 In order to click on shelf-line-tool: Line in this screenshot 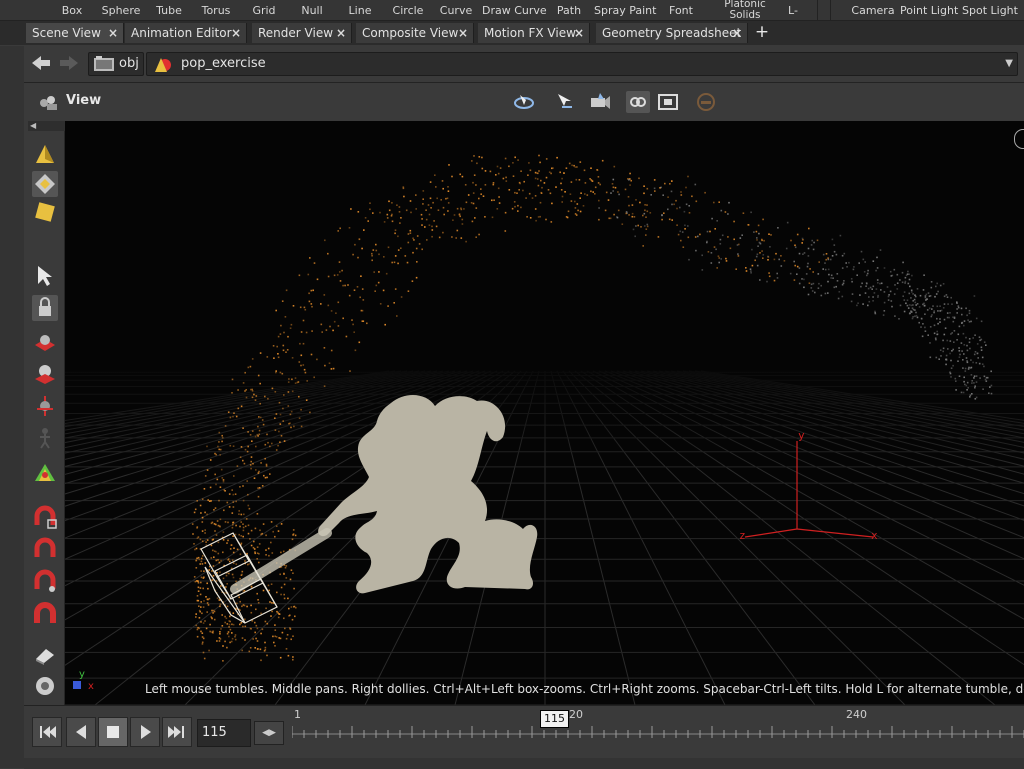, I will do `click(360, 10)`.